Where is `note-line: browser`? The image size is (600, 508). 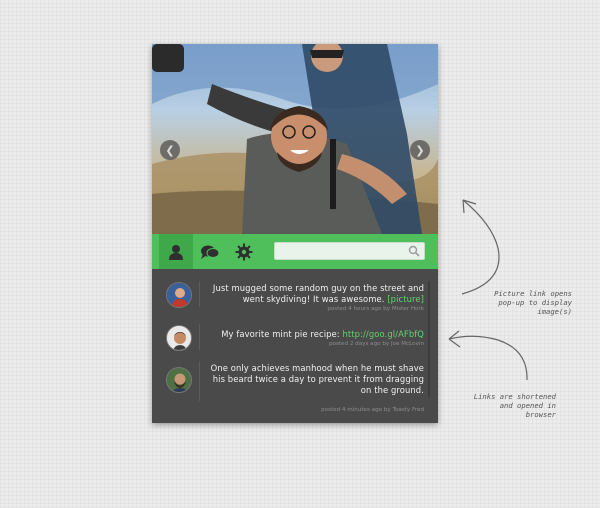 note-line: browser is located at coordinates (540, 414).